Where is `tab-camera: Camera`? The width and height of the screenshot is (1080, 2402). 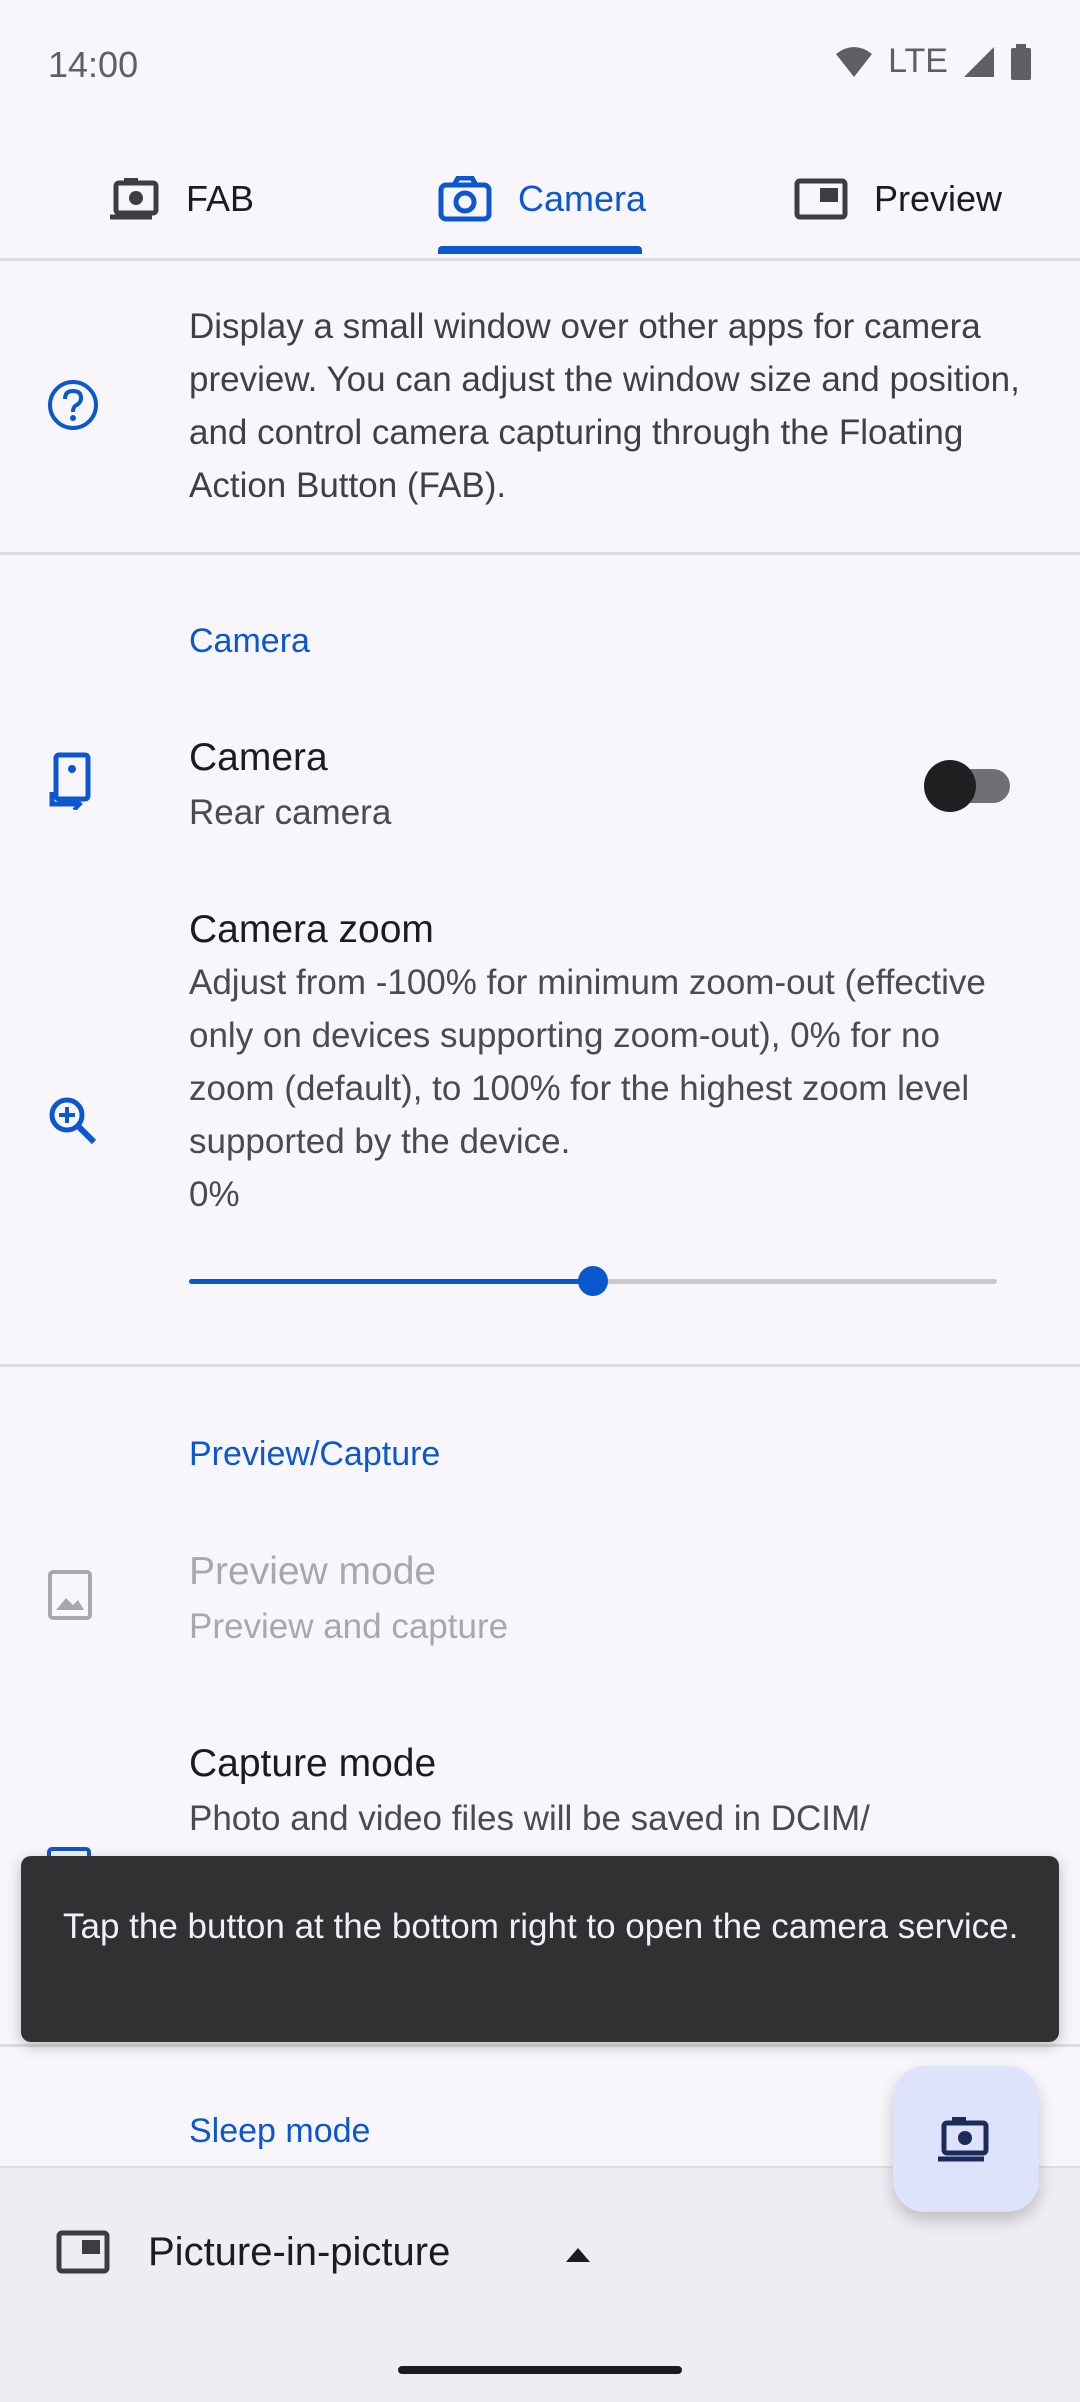
tab-camera: Camera is located at coordinates (542, 199).